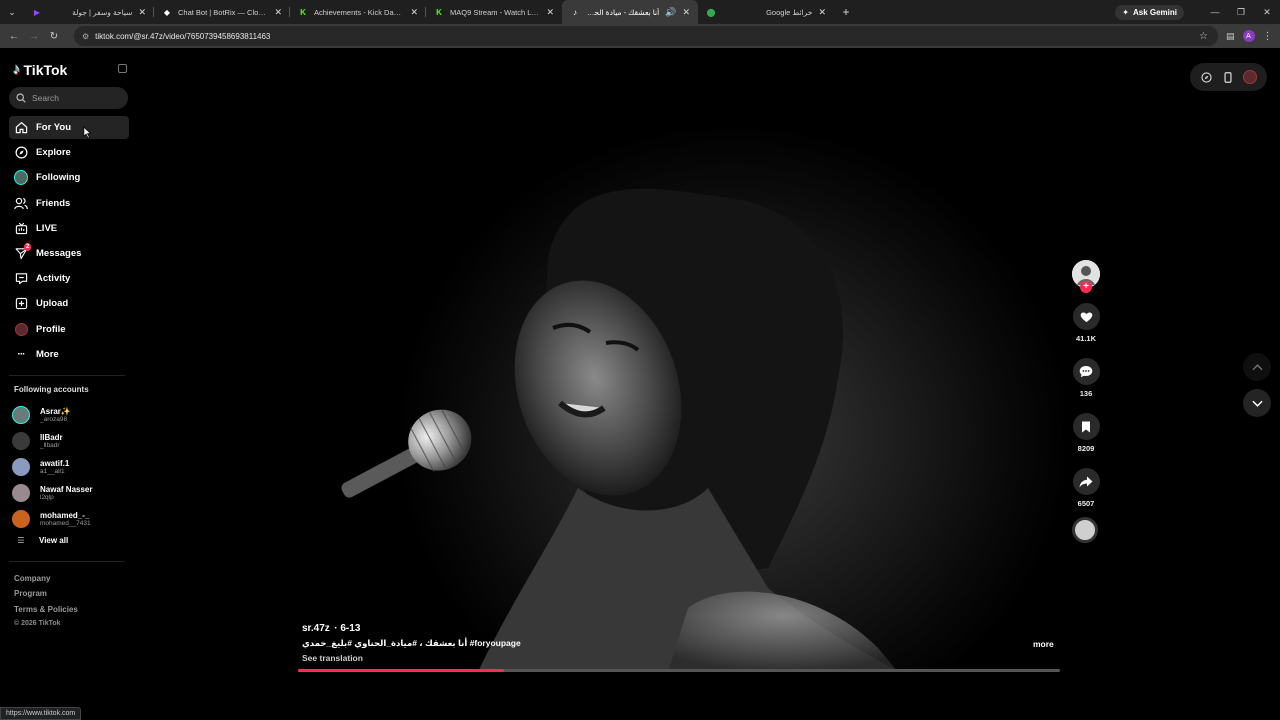  I want to click on tab-title: أنا بعشقك - ميادة الحناوي |, so click(623, 12).